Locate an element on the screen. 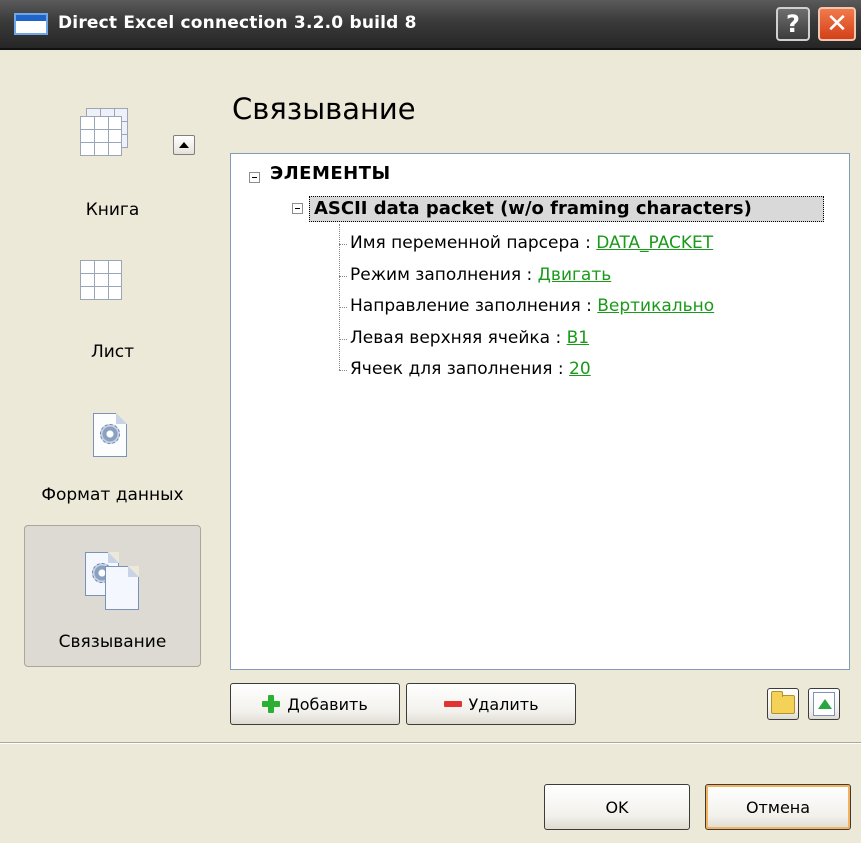 The width and height of the screenshot is (861, 843). property-value-link: Вертикально is located at coordinates (655, 306).